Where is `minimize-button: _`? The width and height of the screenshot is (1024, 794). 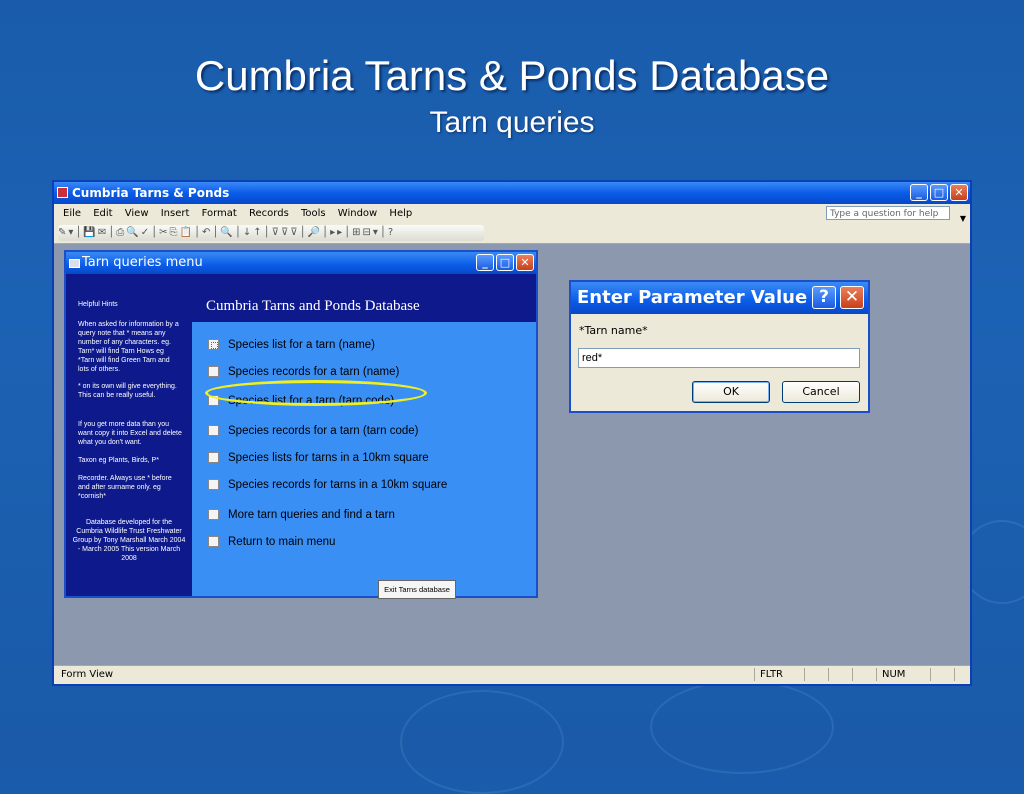
minimize-button: _ is located at coordinates (919, 192).